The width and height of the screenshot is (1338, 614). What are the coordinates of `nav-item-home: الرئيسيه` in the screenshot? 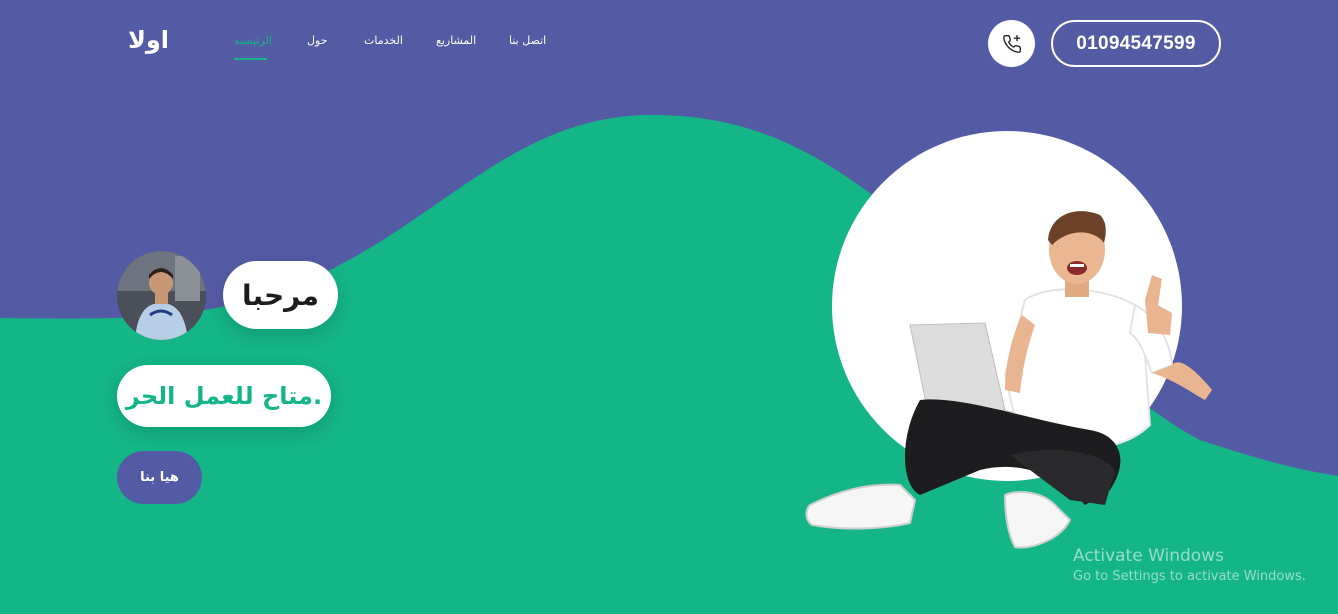 It's located at (253, 40).